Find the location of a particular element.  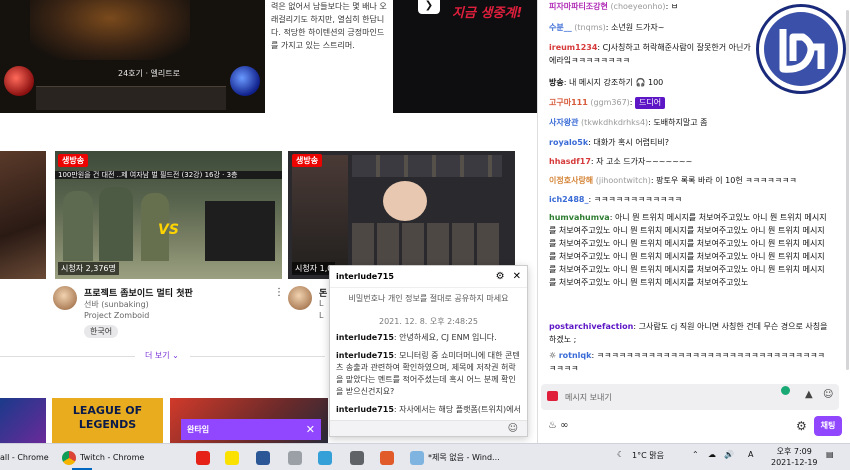

chat-username: 피자마파티조강현 is located at coordinates (578, 6).